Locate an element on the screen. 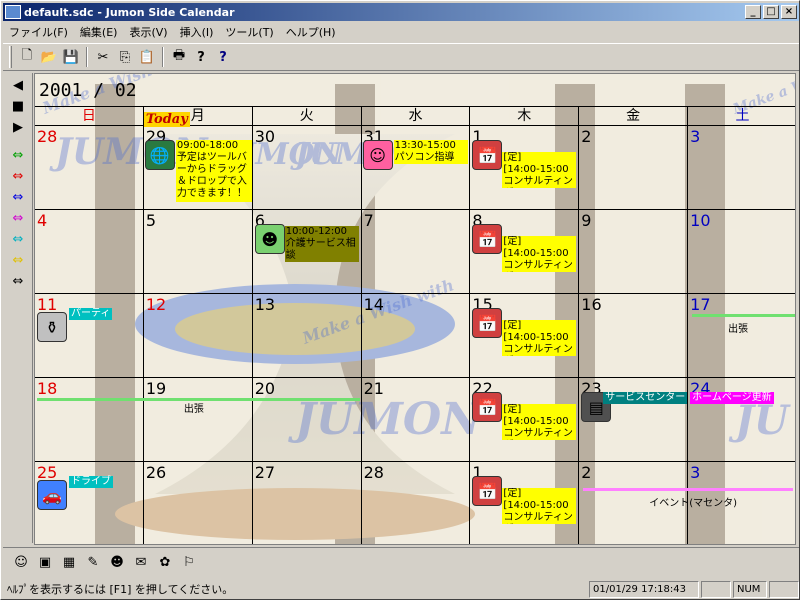 The width and height of the screenshot is (800, 600). side-next-arrow-icon: ▶ is located at coordinates (18, 127).